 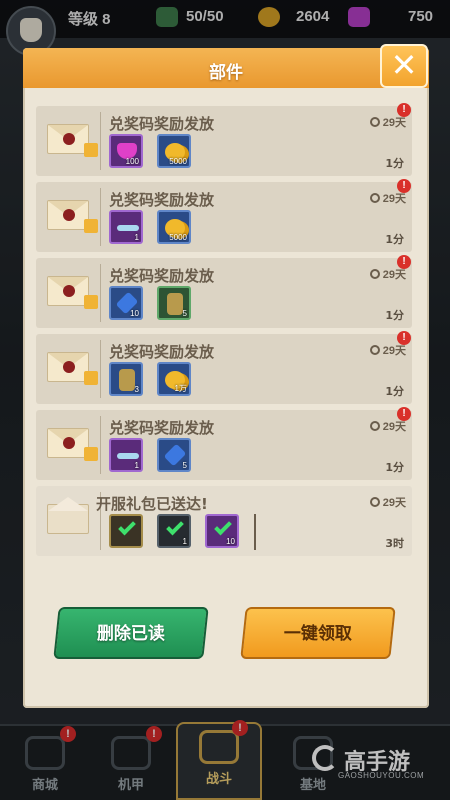 What do you see at coordinates (255, 532) in the screenshot?
I see `items-divider` at bounding box center [255, 532].